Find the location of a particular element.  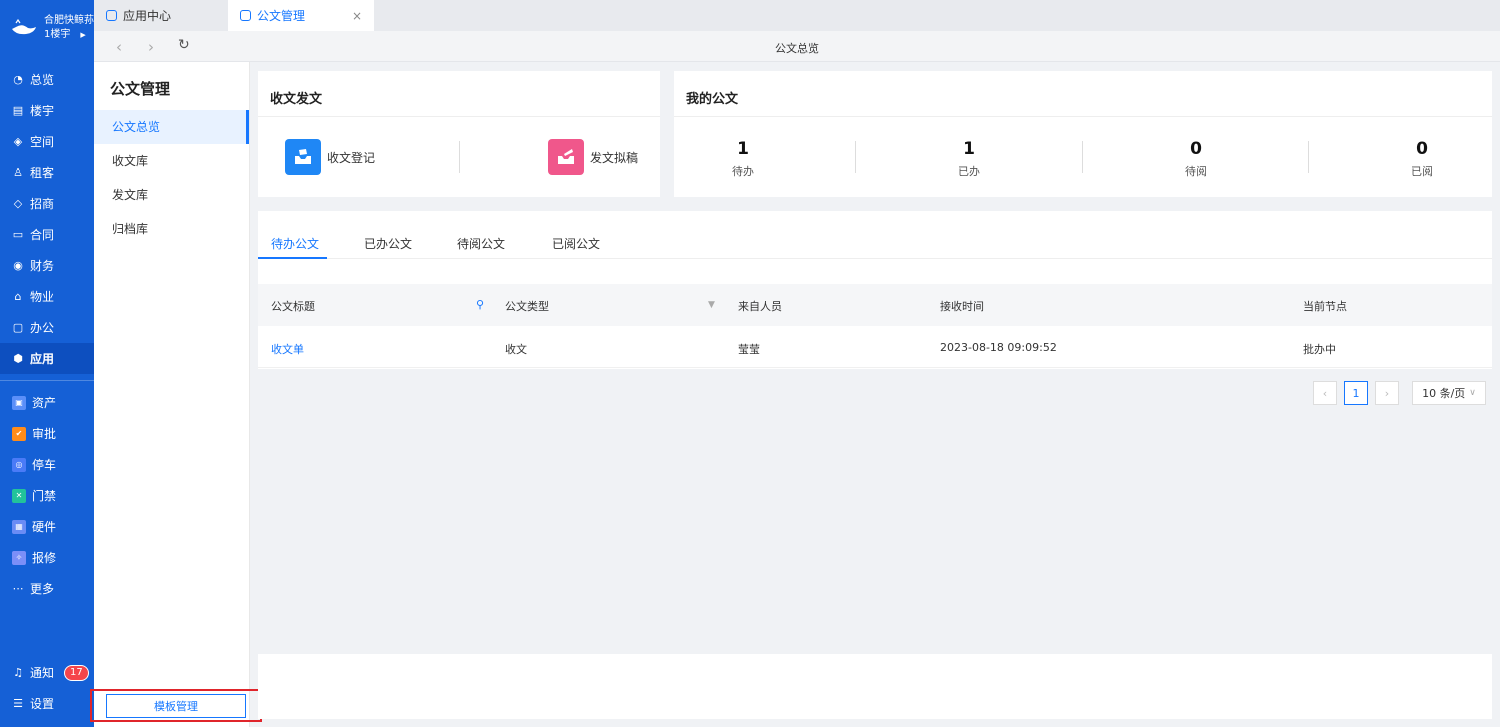

nav-more: ⋯ 更多 is located at coordinates (47, 588).